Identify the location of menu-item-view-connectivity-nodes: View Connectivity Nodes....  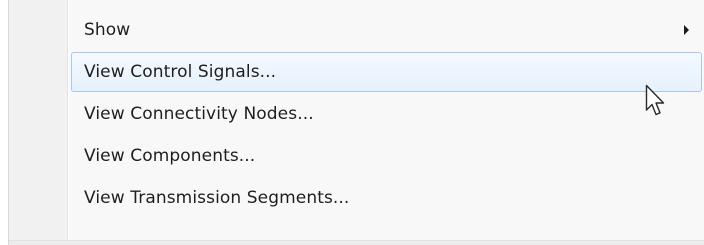
(386, 114).